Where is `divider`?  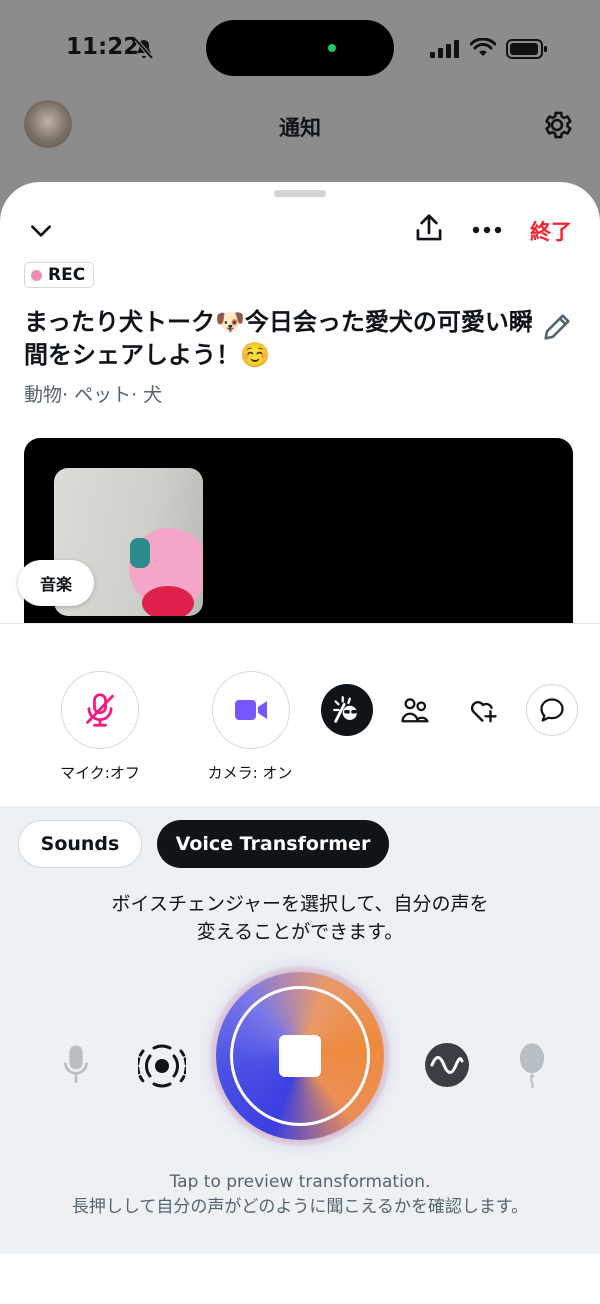
divider is located at coordinates (300, 623).